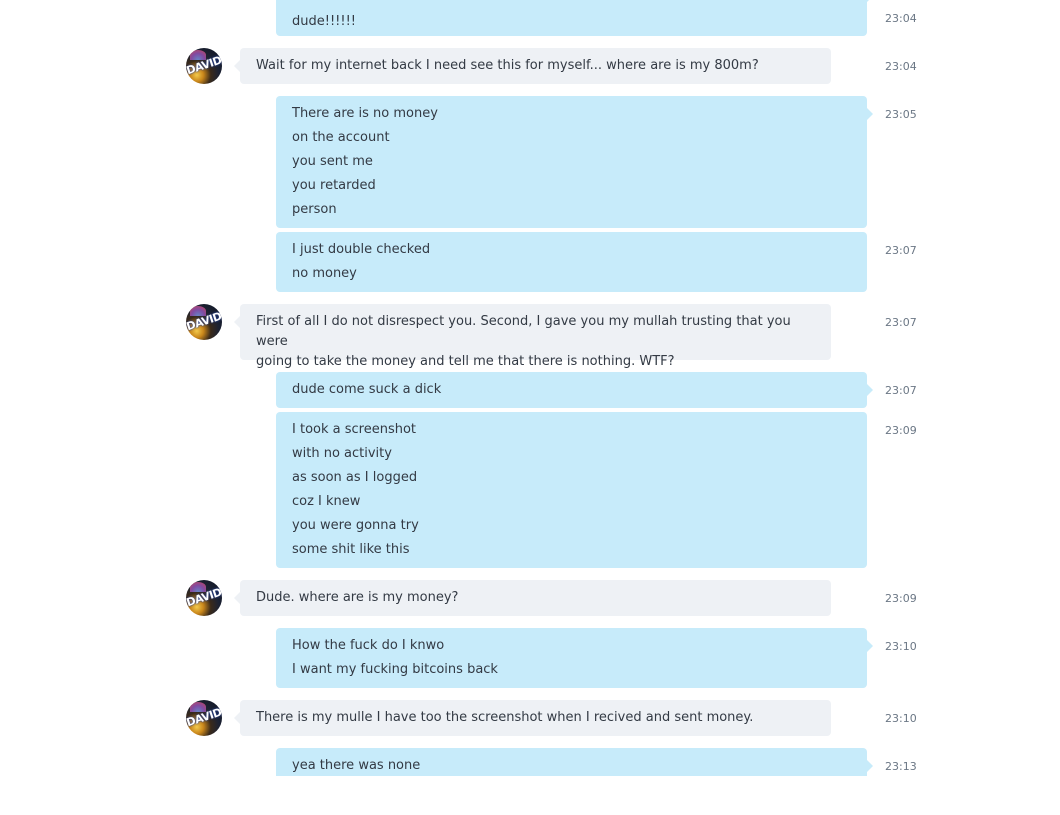 The width and height of the screenshot is (1060, 815). I want to click on bubble-tail, so click(870, 766).